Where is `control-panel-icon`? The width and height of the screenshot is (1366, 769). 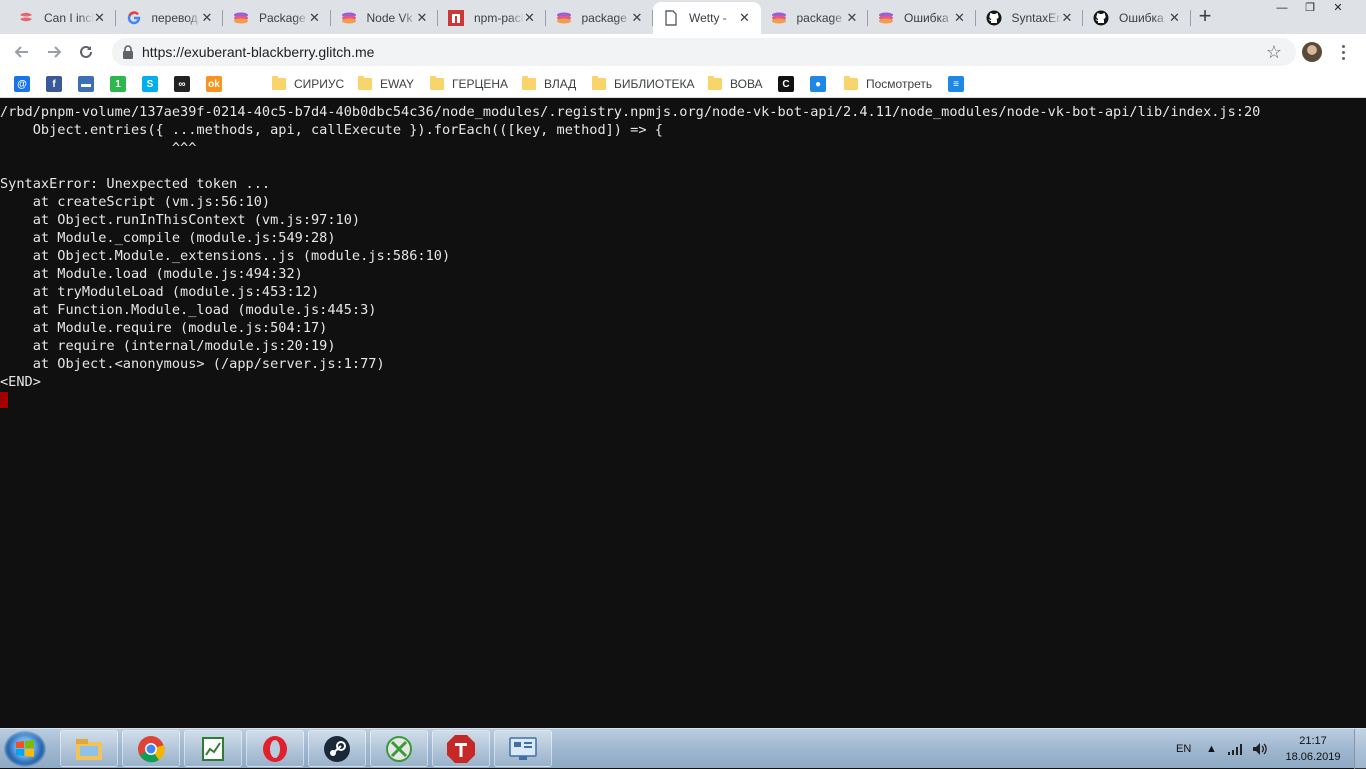
control-panel-icon is located at coordinates (523, 749).